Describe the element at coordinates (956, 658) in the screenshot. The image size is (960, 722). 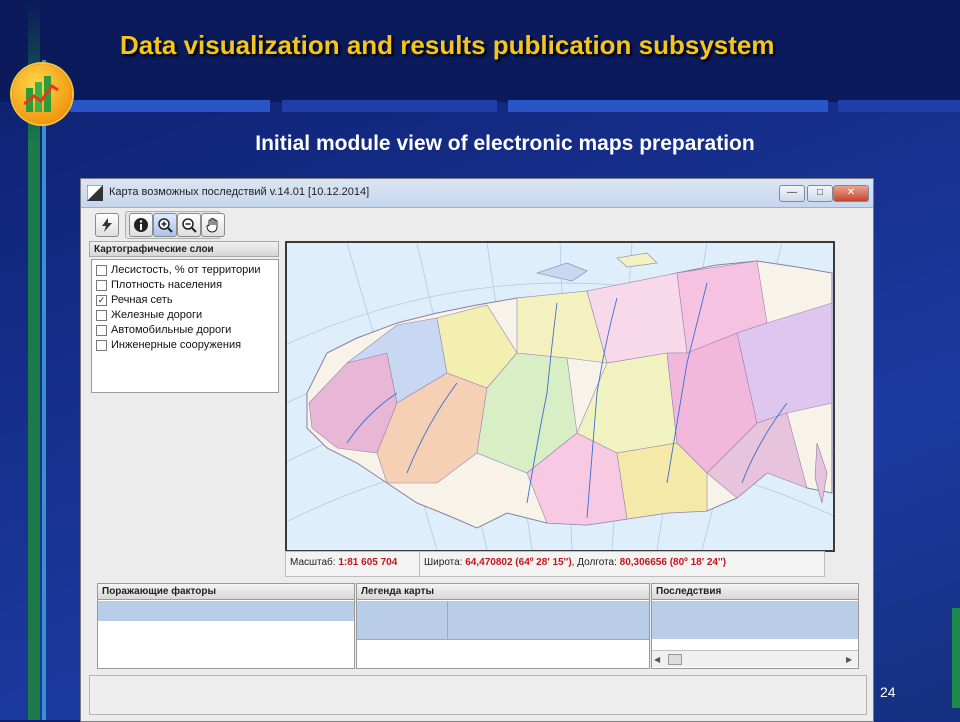
I see `slide-right-bar` at that location.